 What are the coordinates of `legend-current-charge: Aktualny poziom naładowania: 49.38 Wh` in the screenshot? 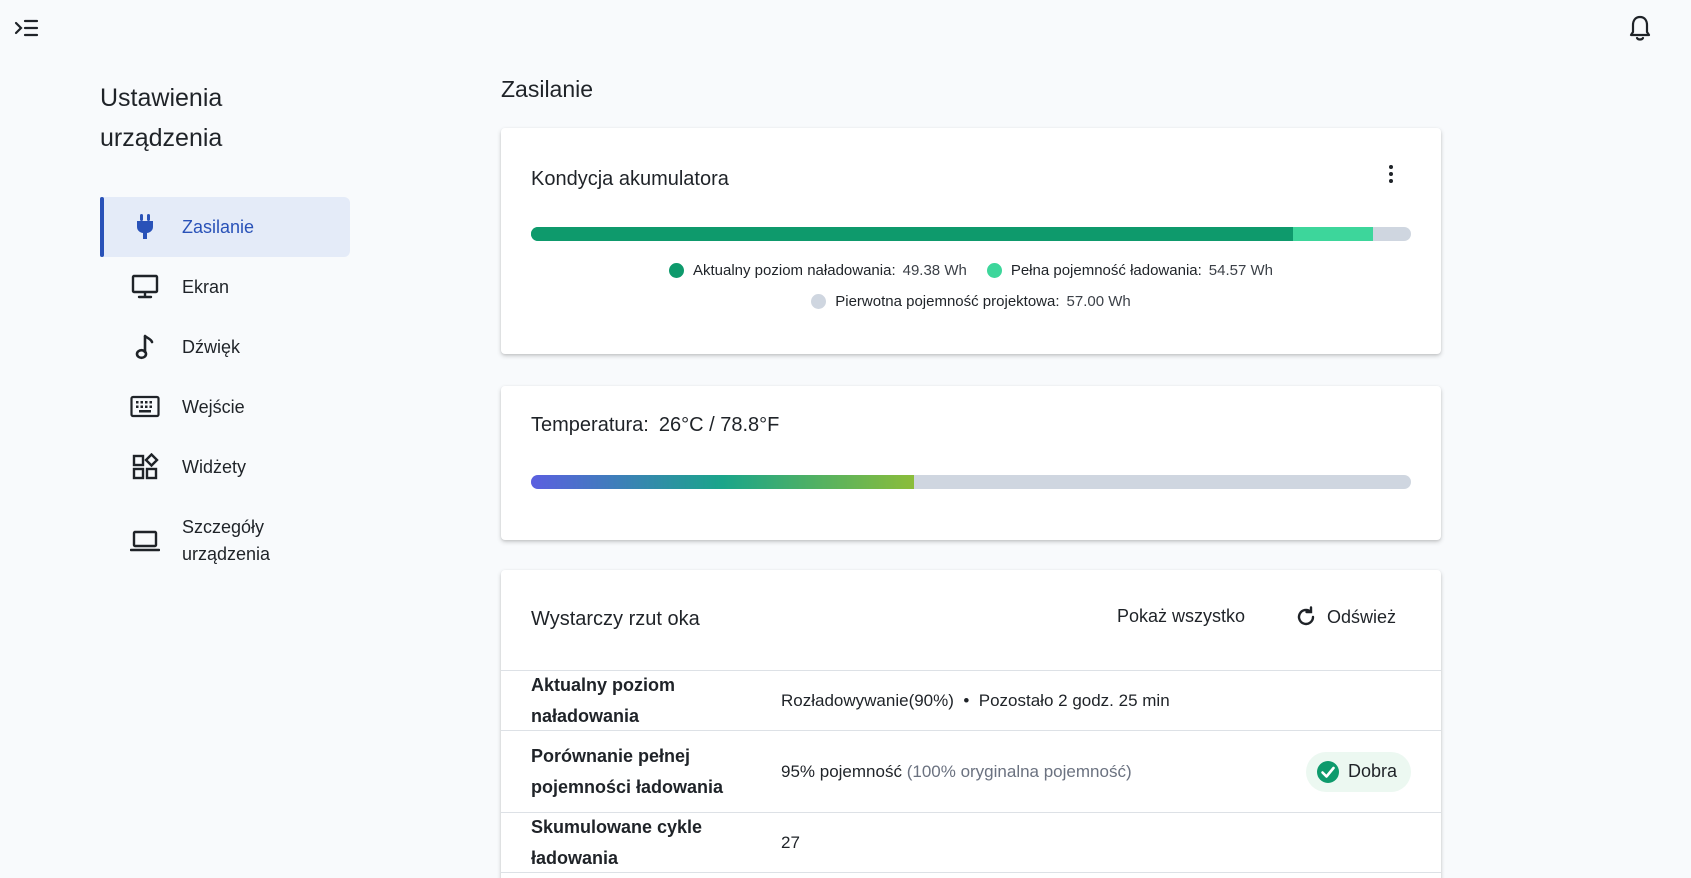 It's located at (817, 270).